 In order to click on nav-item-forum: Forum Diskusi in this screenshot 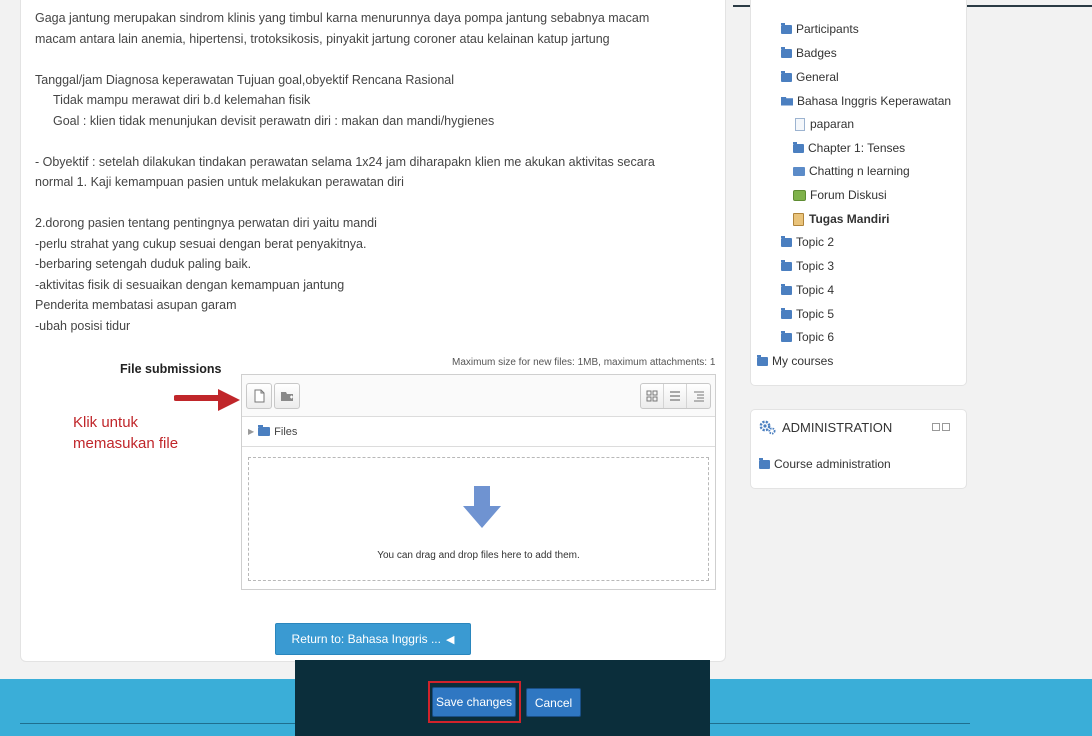, I will do `click(840, 195)`.